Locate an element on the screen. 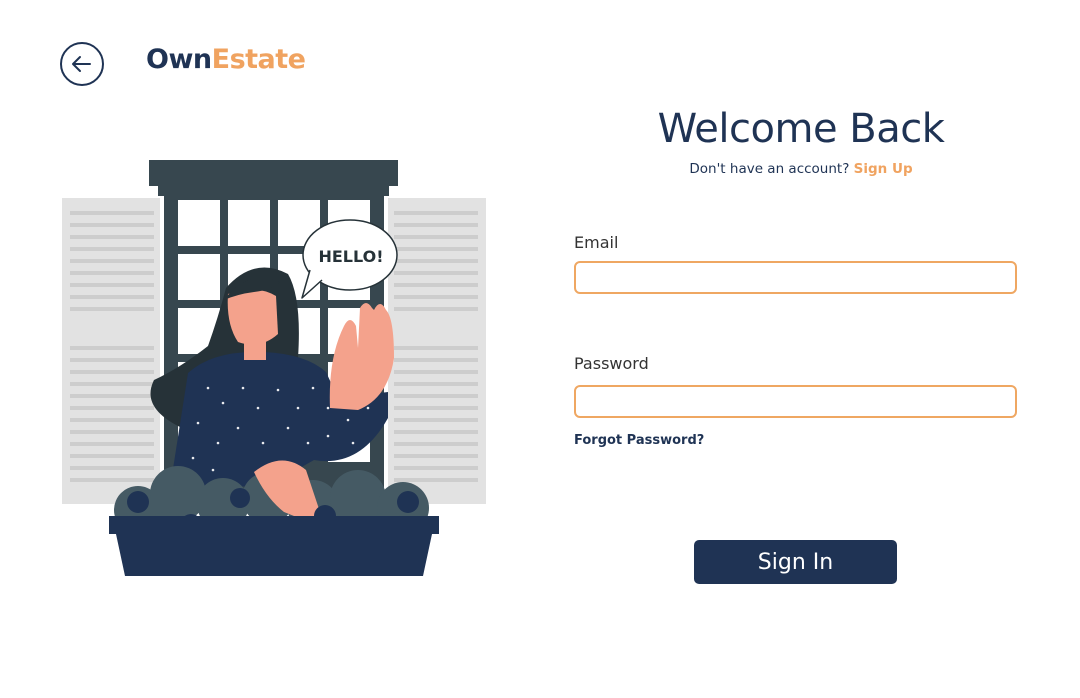 The width and height of the screenshot is (1080, 698). page-title: Welcome Back is located at coordinates (801, 129).